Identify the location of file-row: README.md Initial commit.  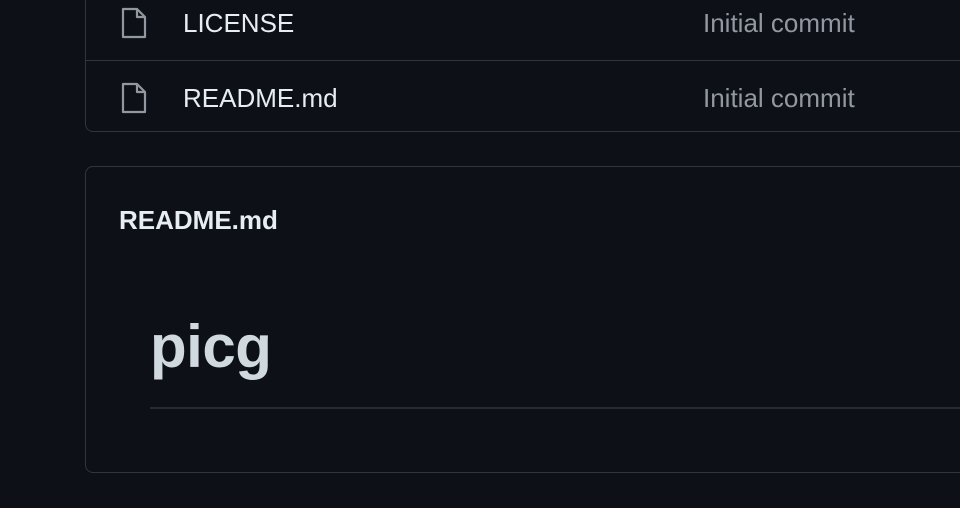
(523, 97).